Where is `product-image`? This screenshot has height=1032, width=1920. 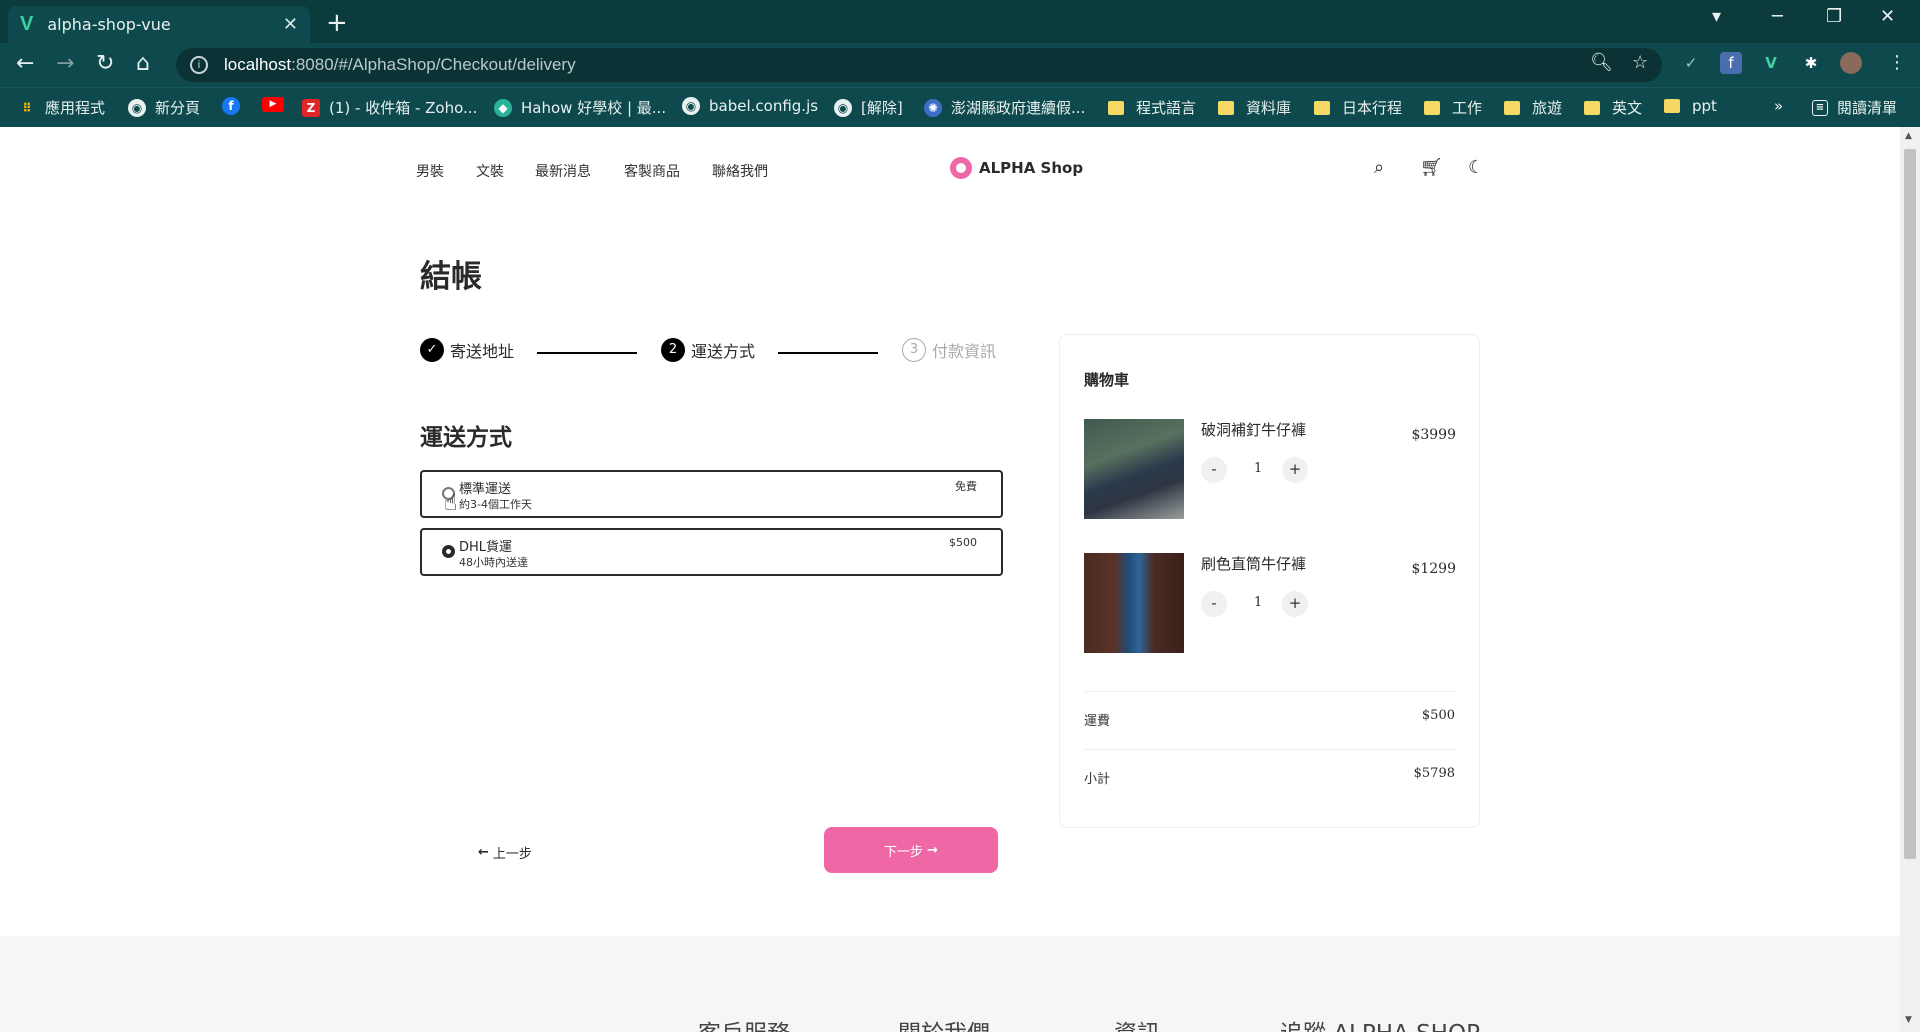
product-image is located at coordinates (1134, 469).